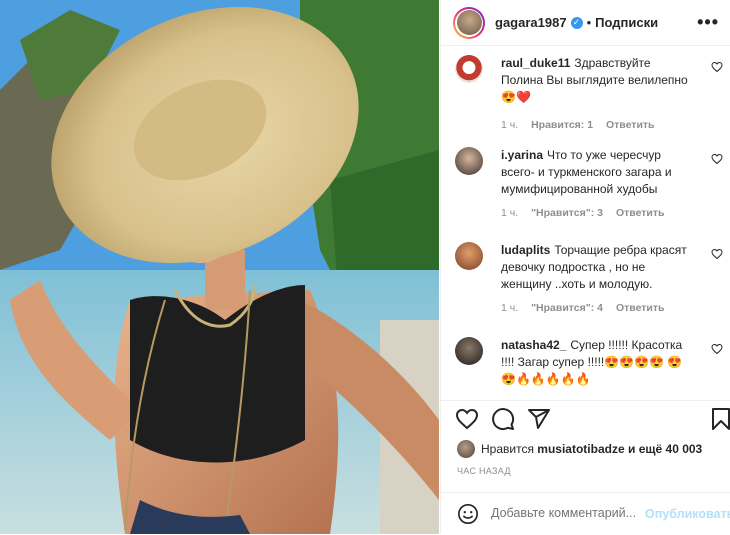 This screenshot has width=730, height=535. Describe the element at coordinates (469, 22) in the screenshot. I see `author-avatar` at that location.